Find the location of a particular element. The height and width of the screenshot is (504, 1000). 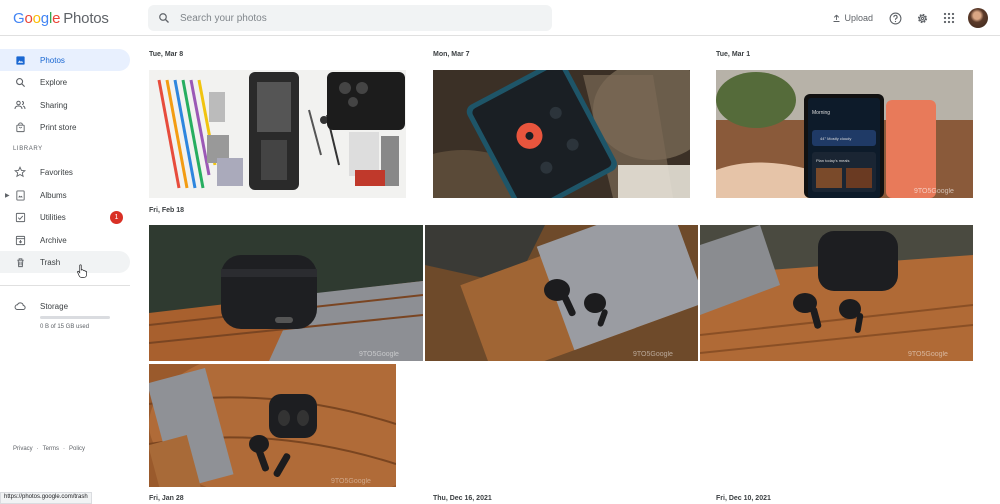

cloud-icon is located at coordinates (20, 306).